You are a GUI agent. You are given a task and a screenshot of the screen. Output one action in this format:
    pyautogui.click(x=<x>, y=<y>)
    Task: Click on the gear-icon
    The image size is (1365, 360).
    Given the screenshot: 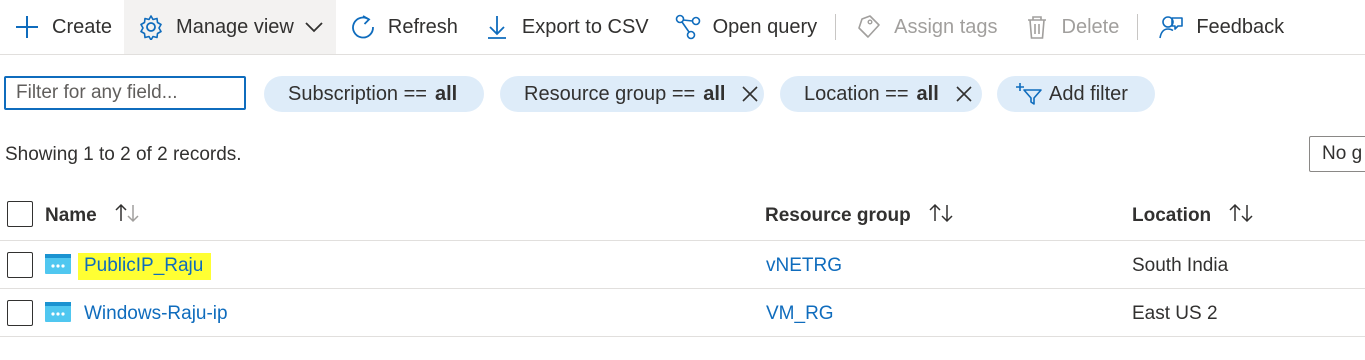 What is the action you would take?
    pyautogui.click(x=151, y=27)
    